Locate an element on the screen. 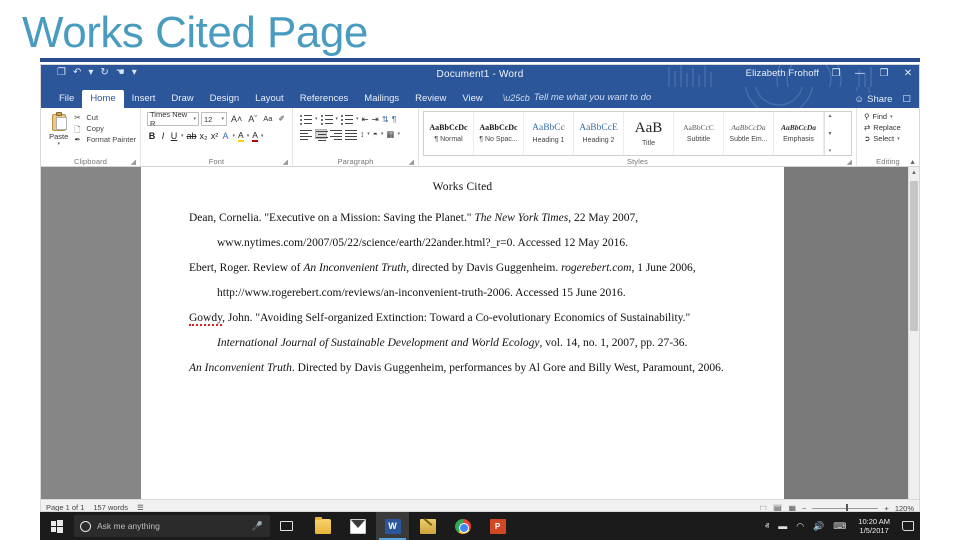 This screenshot has height=540, width=960. proofing-errors-icon: ☰ is located at coordinates (140, 507).